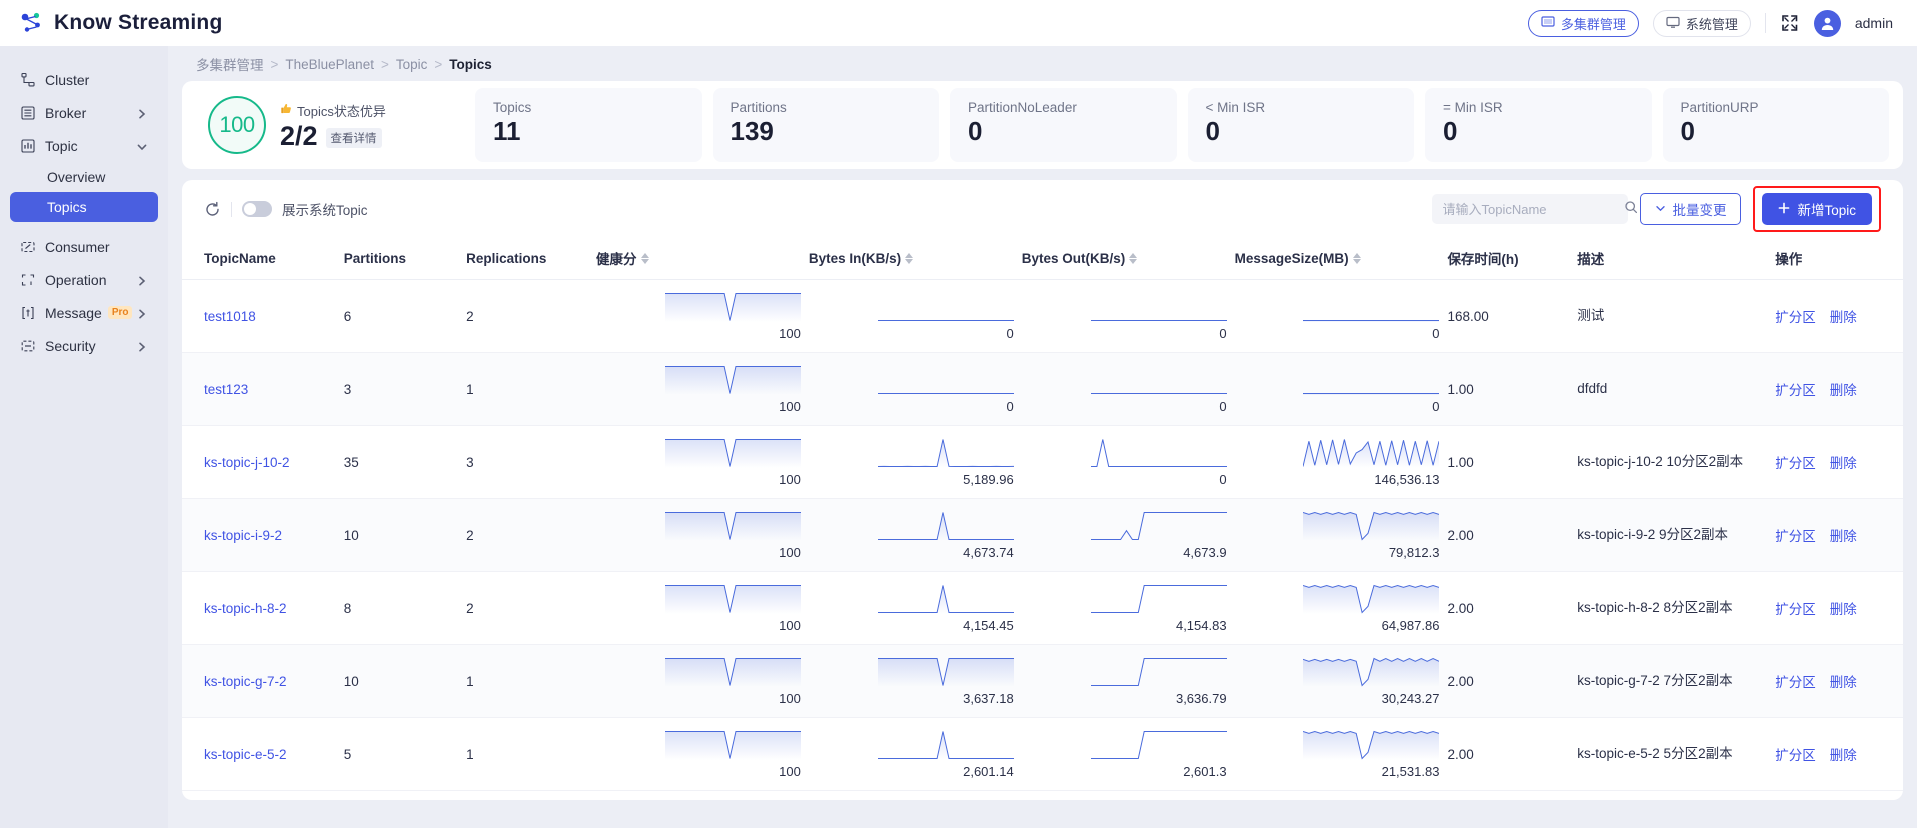 This screenshot has width=1917, height=828. What do you see at coordinates (243, 535) in the screenshot?
I see `topic-link: ks-topic-i-9-2` at bounding box center [243, 535].